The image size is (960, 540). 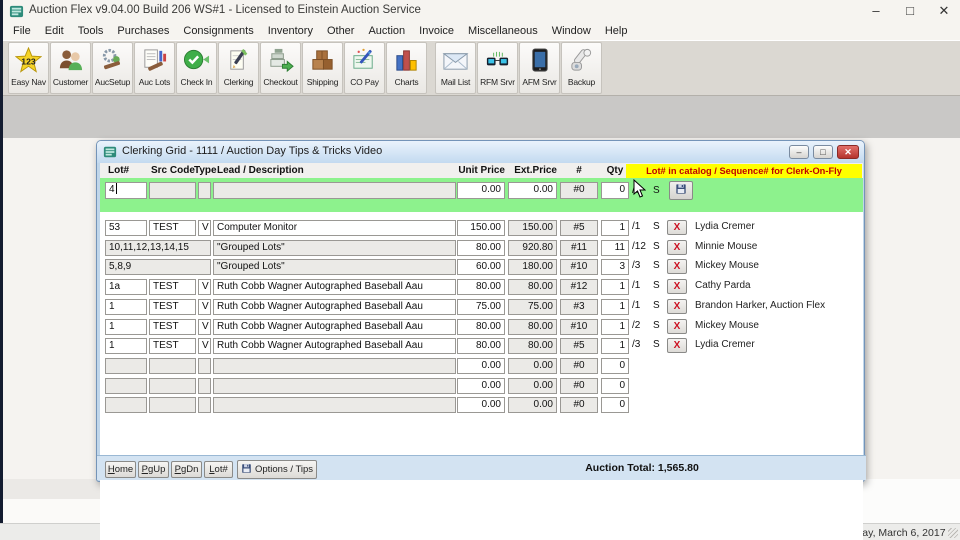 What do you see at coordinates (615, 267) in the screenshot?
I see `qty-field: 3` at bounding box center [615, 267].